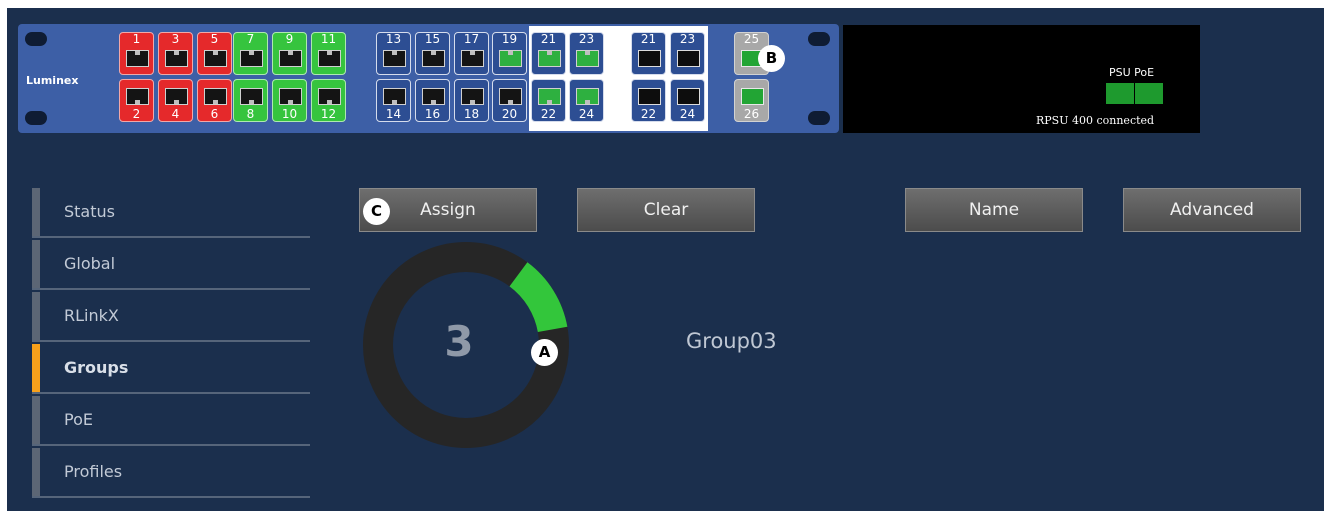  What do you see at coordinates (328, 39) in the screenshot?
I see `port-number: 11` at bounding box center [328, 39].